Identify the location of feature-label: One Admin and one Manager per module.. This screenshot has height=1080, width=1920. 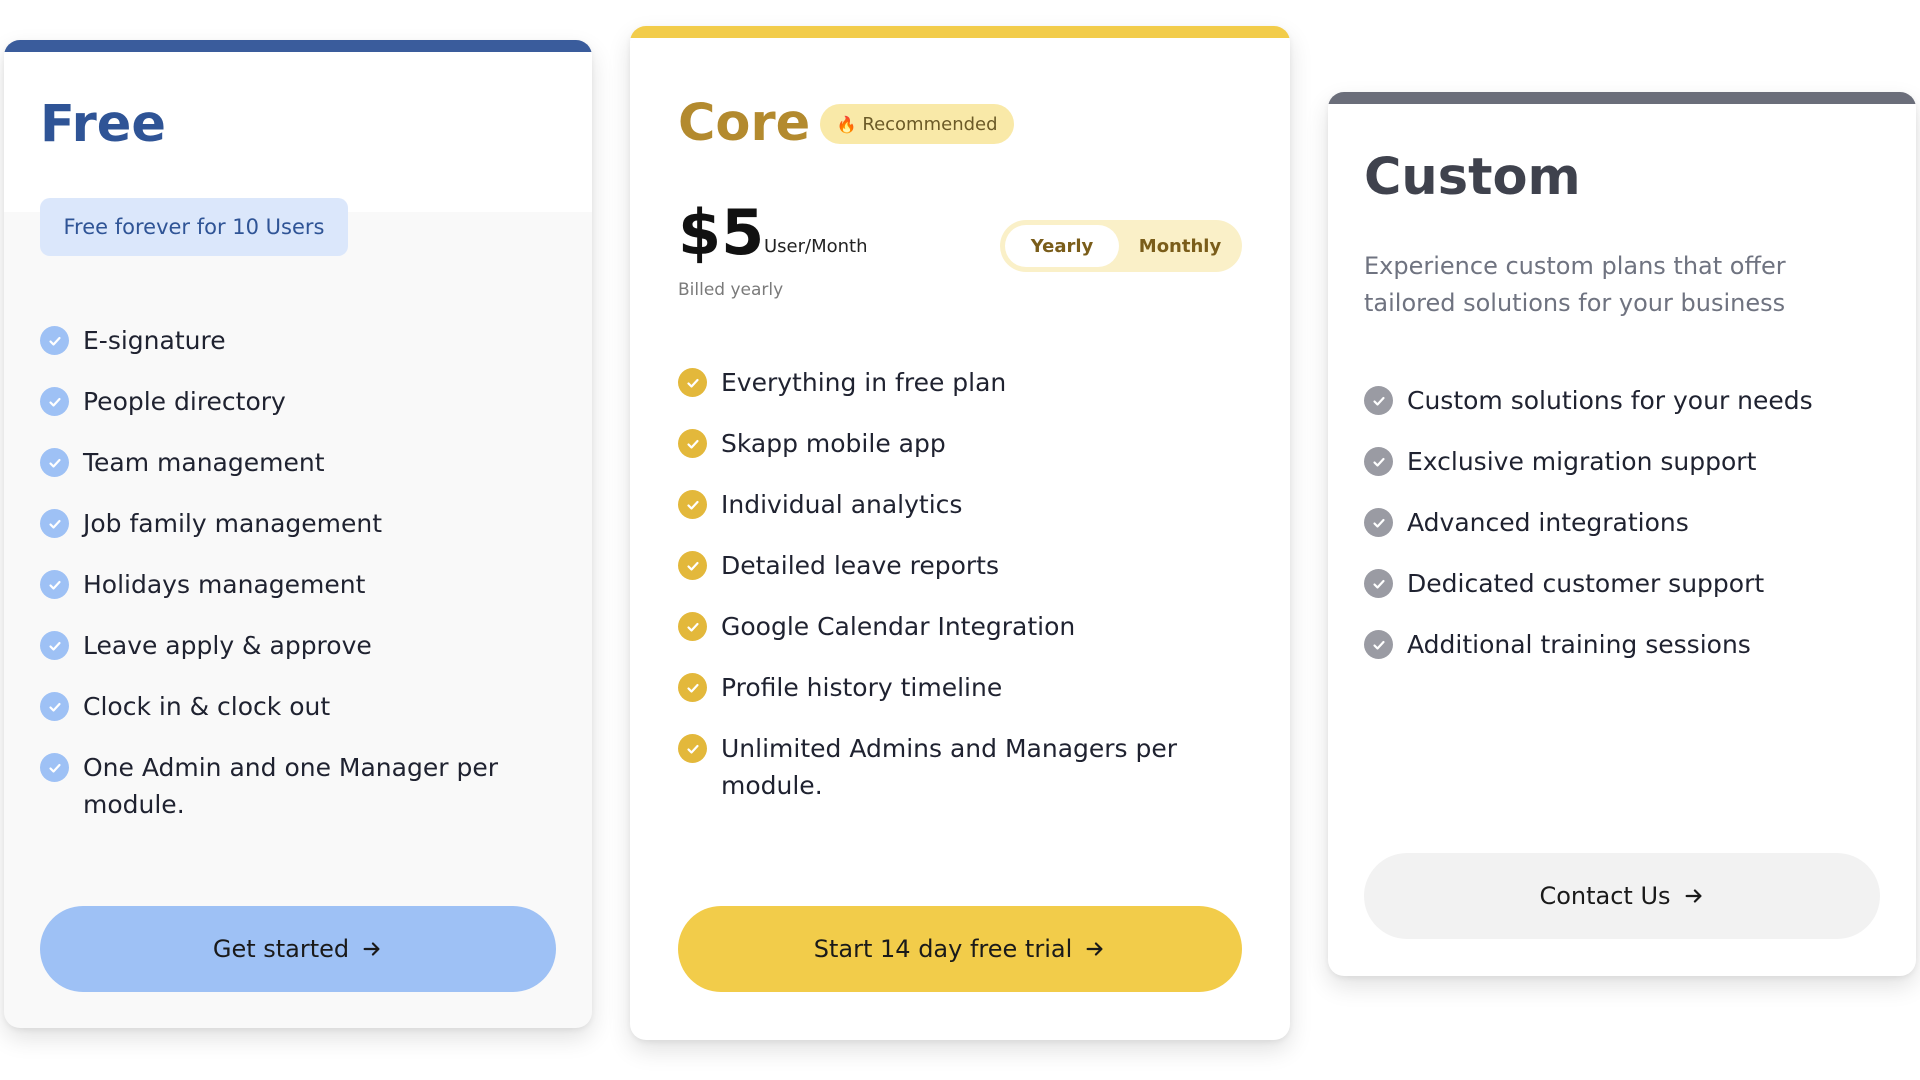
(290, 786).